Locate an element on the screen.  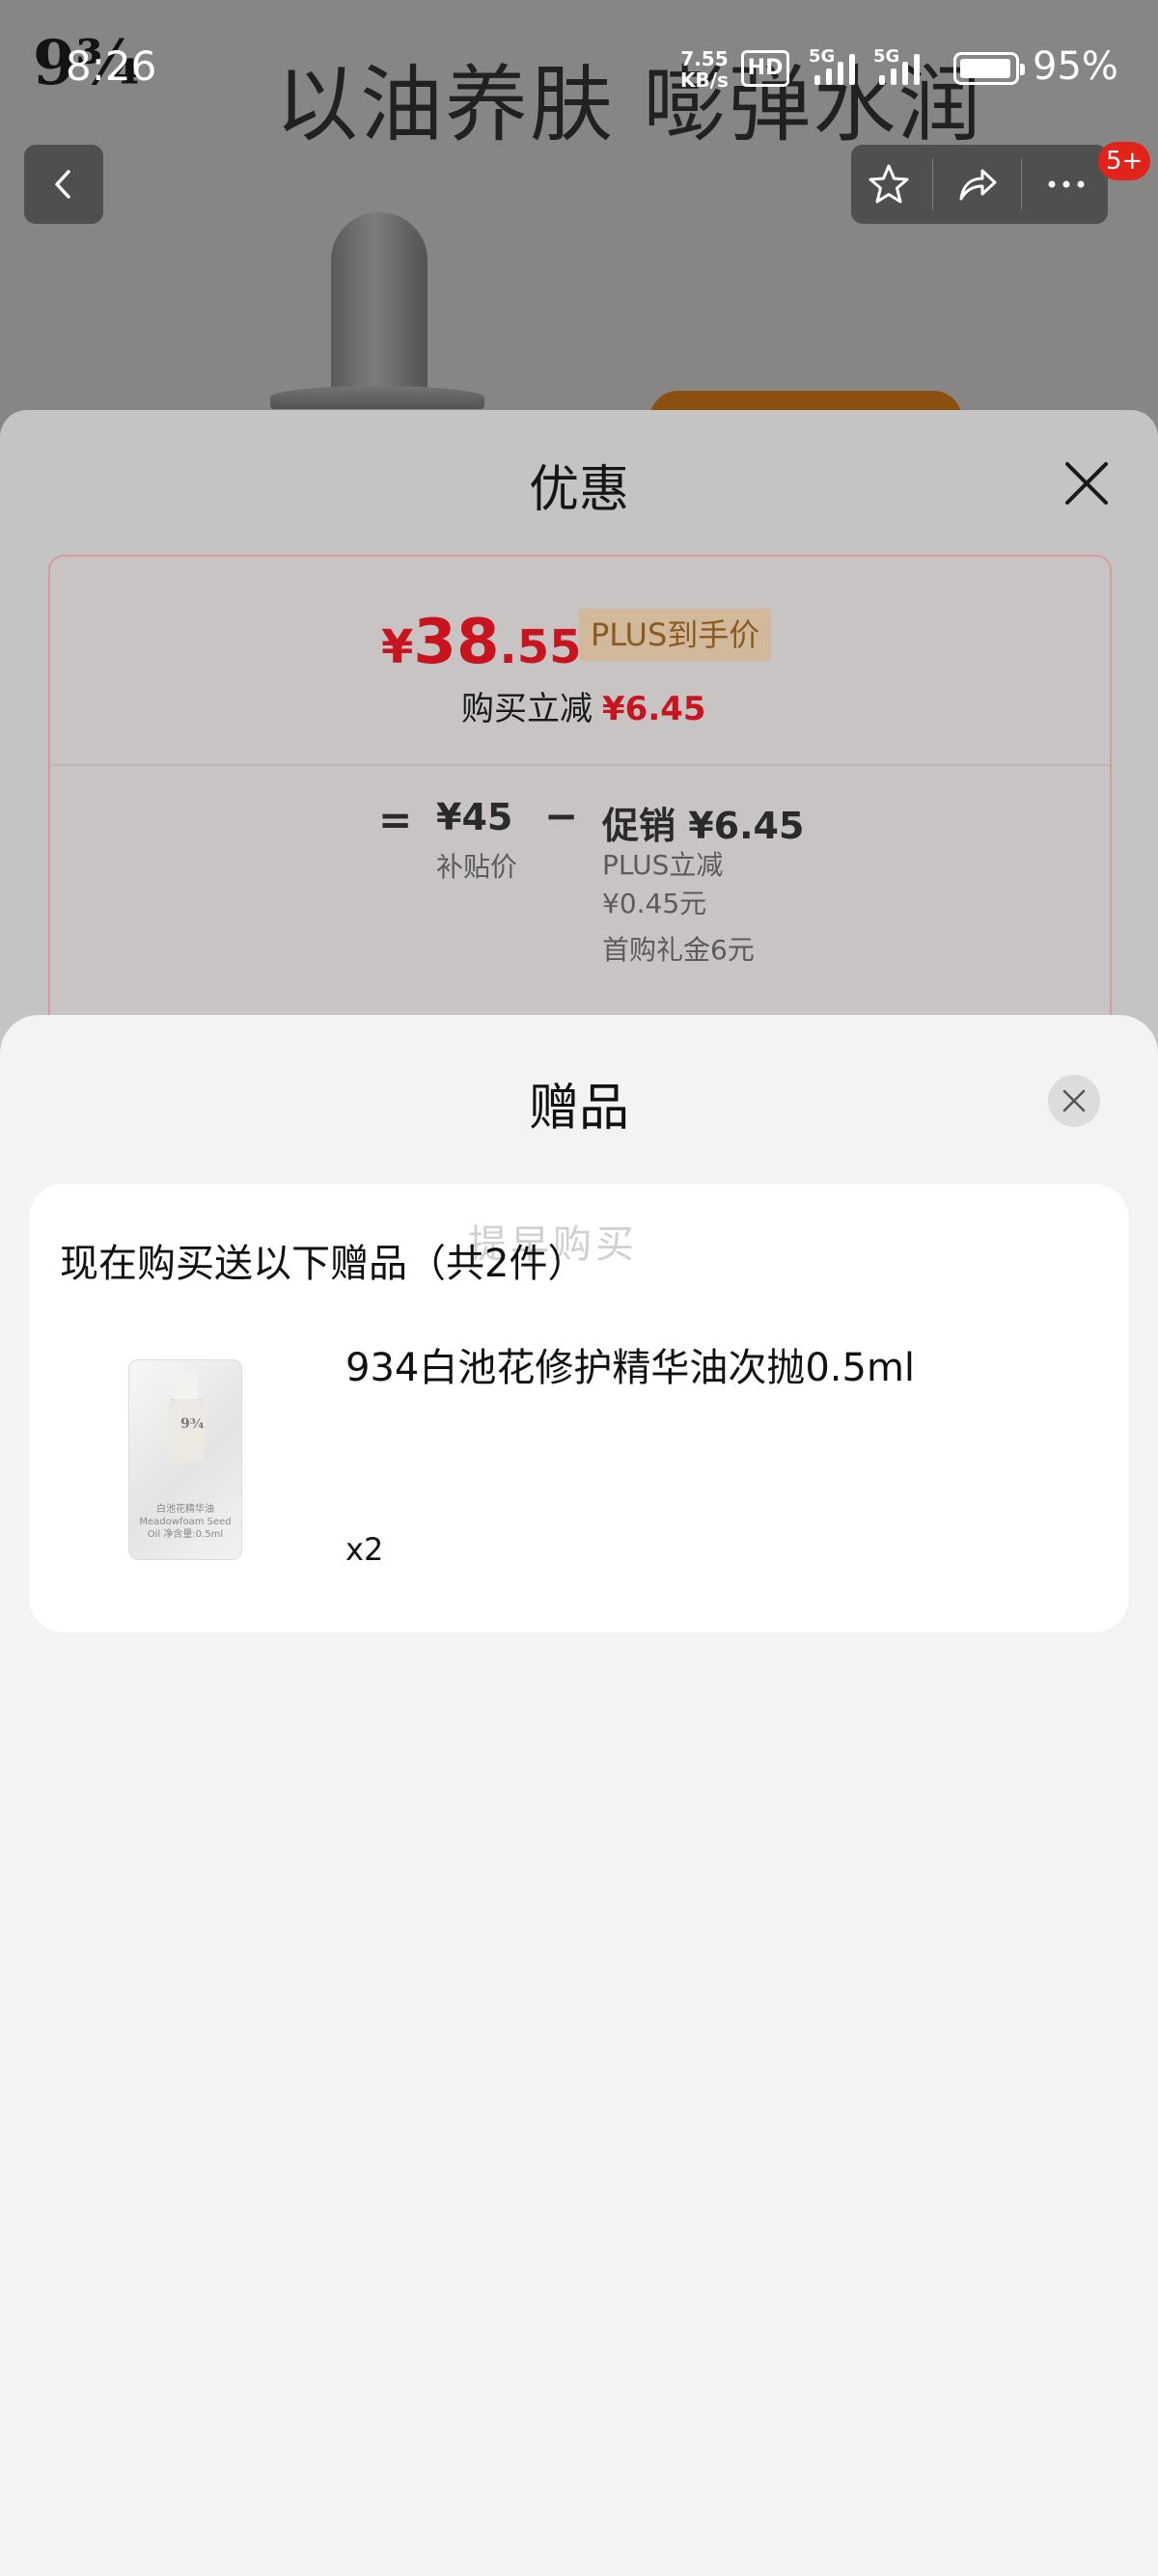
gift-sheet-title: 赠品 is located at coordinates (578, 1109).